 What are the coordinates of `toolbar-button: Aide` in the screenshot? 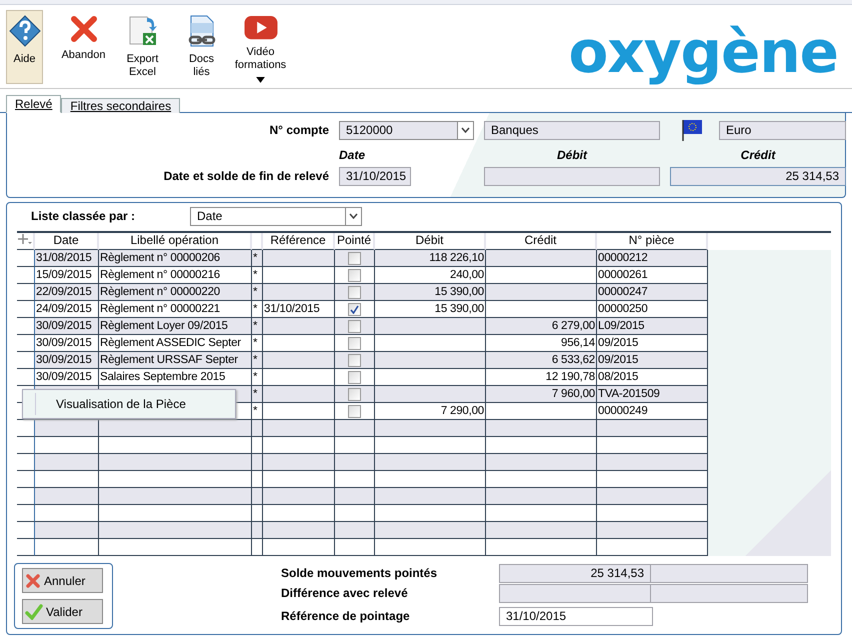 It's located at (24, 47).